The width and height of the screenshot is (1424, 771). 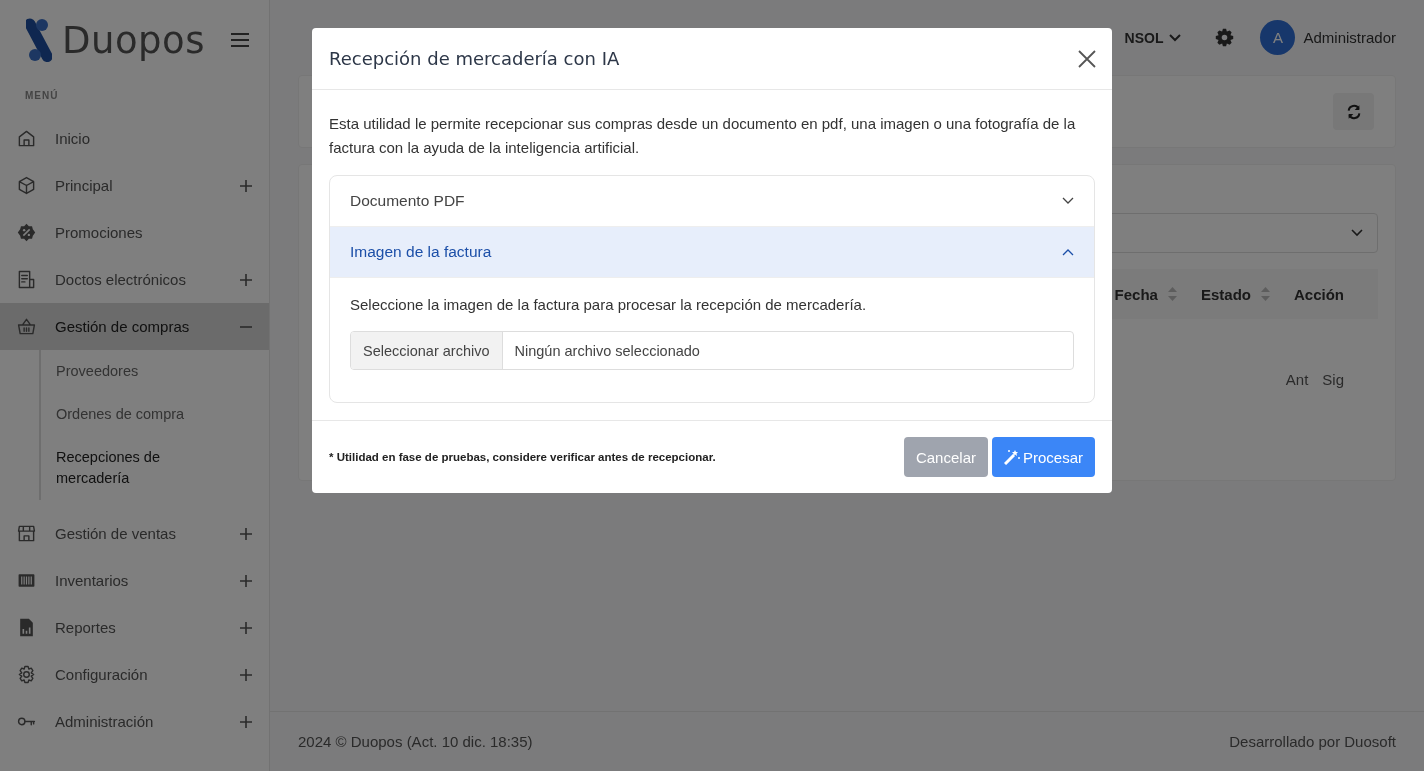 What do you see at coordinates (703, 136) in the screenshot?
I see `description-text: Esta utilidad le permite recepcionar sus compras desde un documento en pdf, una imagen o una fotografía de la factura con la ayuda de la inteligencia artificial.` at bounding box center [703, 136].